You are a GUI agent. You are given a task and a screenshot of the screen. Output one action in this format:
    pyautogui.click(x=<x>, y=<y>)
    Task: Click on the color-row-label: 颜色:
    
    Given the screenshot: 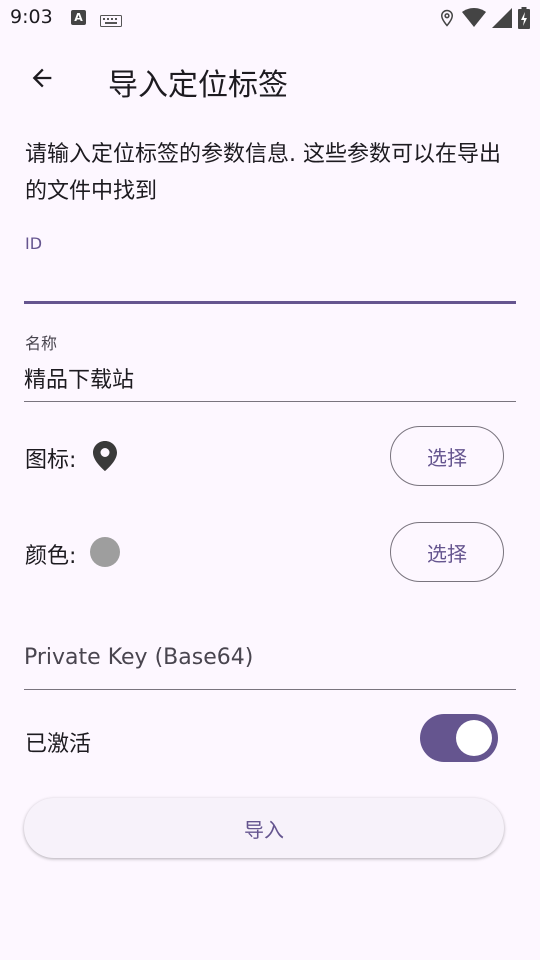 What is the action you would take?
    pyautogui.click(x=51, y=556)
    